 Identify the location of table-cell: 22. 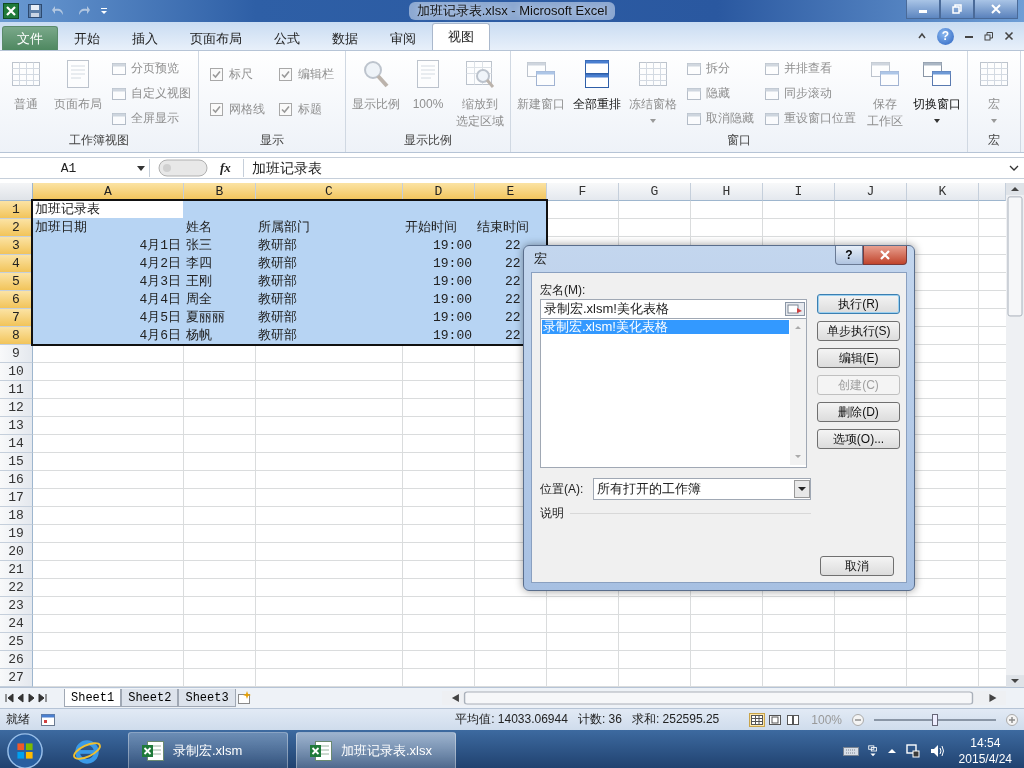
(513, 317).